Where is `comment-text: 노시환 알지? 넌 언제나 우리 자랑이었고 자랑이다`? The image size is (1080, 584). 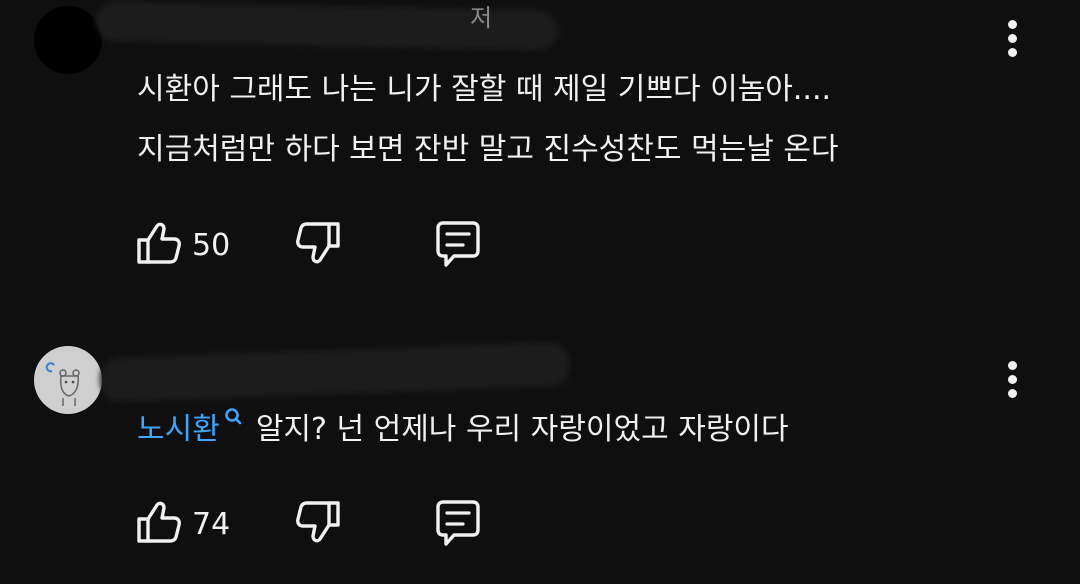
comment-text: 노시환 알지? 넌 언제나 우리 자랑이었고 자랑이다 is located at coordinates (463, 430).